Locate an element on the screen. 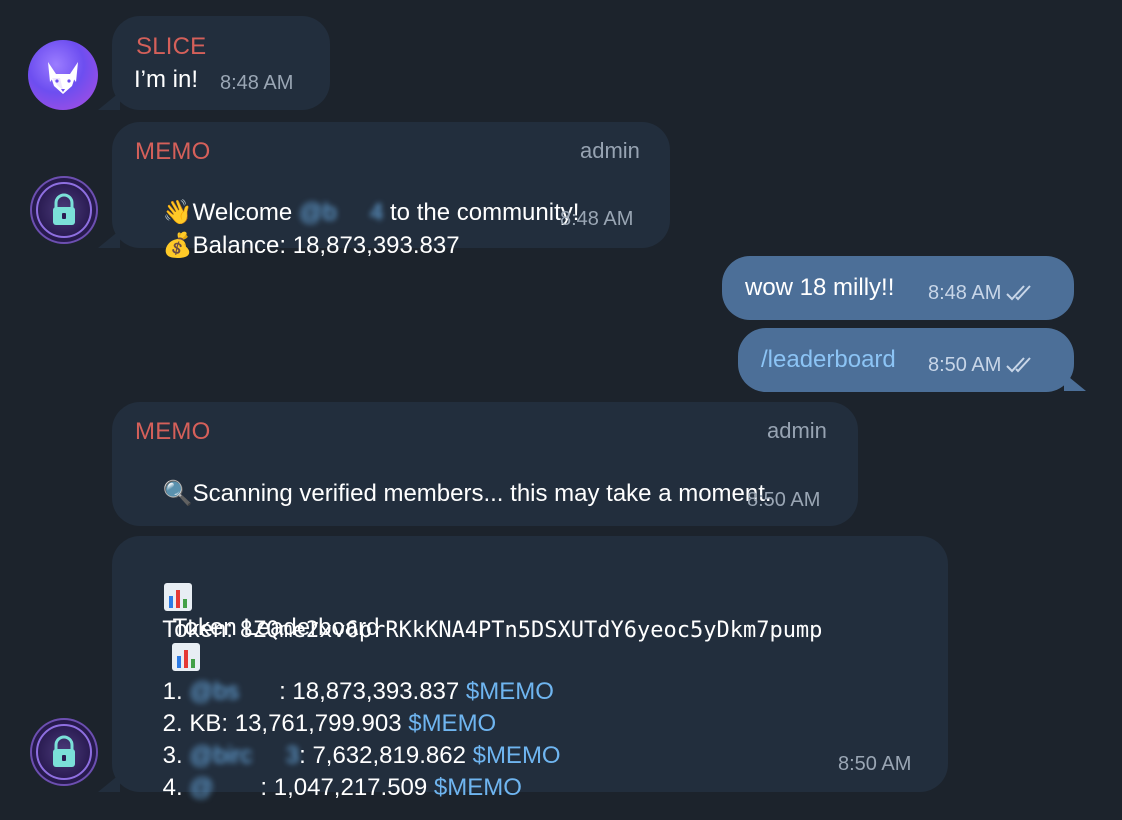  ticker-link: $MEMO is located at coordinates (478, 787).